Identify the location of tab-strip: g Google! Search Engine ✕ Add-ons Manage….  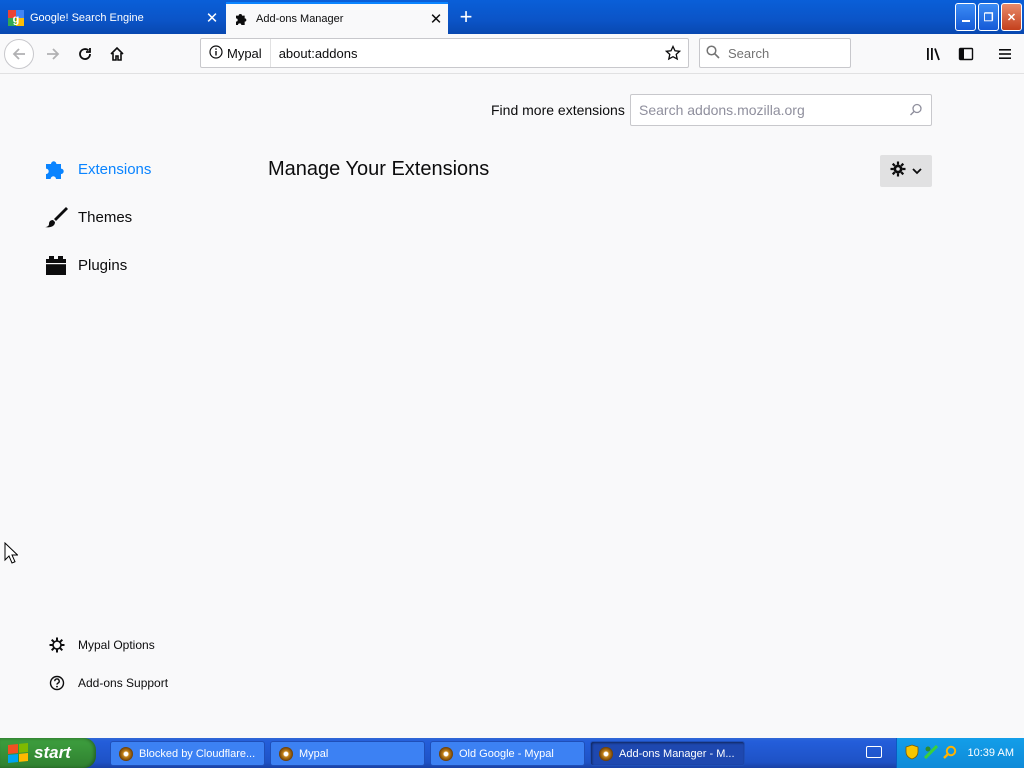
(512, 17).